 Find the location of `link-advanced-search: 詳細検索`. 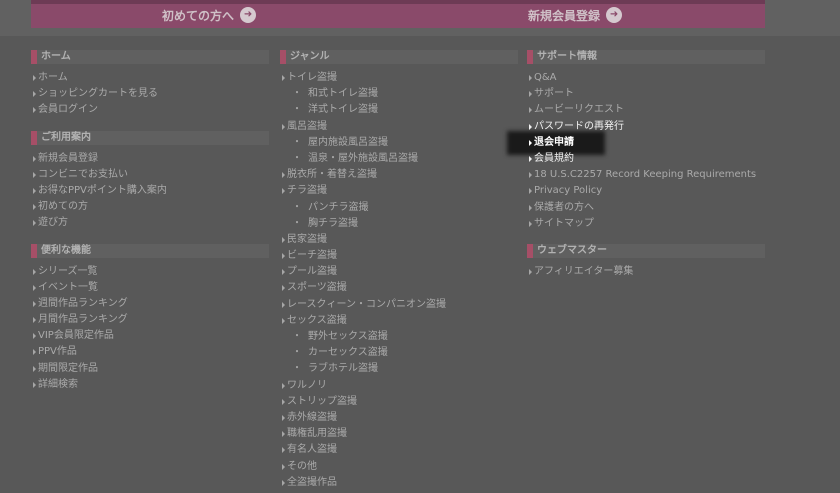

link-advanced-search: 詳細検索 is located at coordinates (150, 385).